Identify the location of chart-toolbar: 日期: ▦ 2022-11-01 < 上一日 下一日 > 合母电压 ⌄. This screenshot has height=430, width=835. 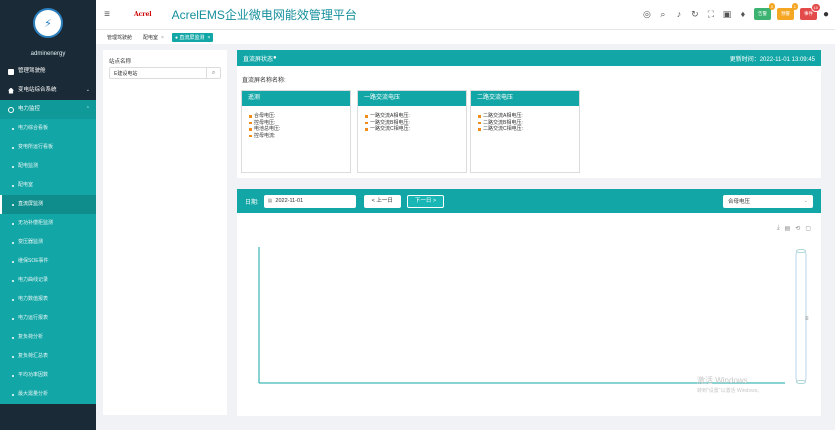
(529, 201).